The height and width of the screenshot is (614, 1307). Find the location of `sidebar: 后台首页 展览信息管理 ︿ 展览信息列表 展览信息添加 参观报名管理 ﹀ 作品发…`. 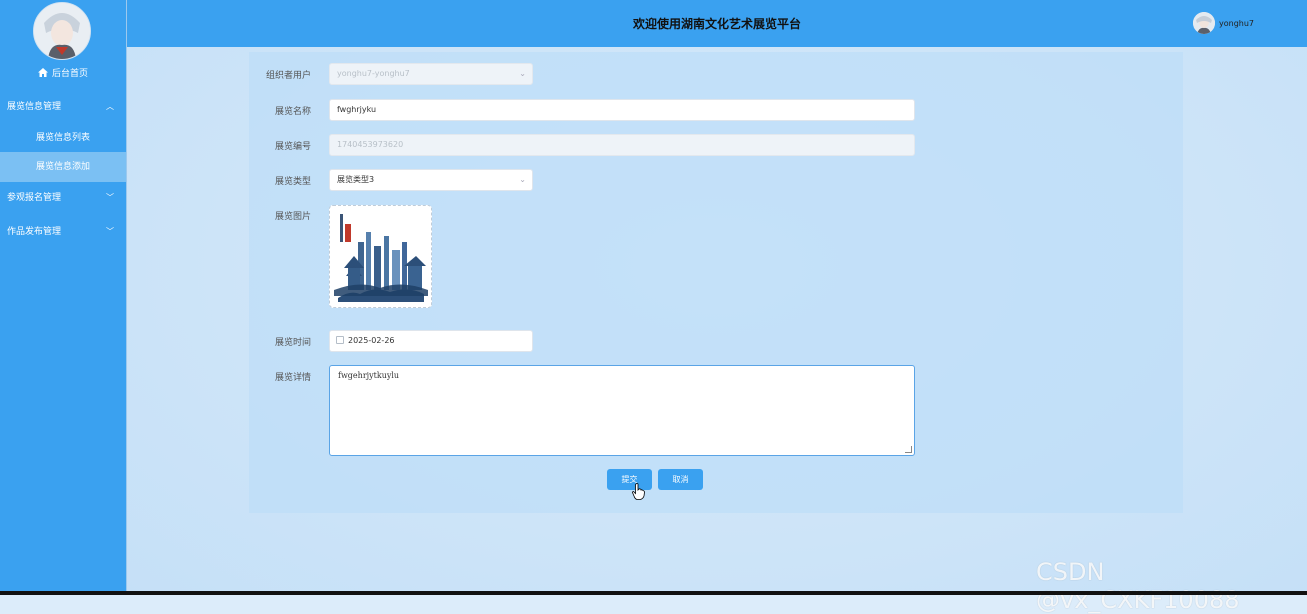

sidebar: 后台首页 展览信息管理 ︿ 展览信息列表 展览信息添加 参观报名管理 ﹀ 作品发… is located at coordinates (63, 297).